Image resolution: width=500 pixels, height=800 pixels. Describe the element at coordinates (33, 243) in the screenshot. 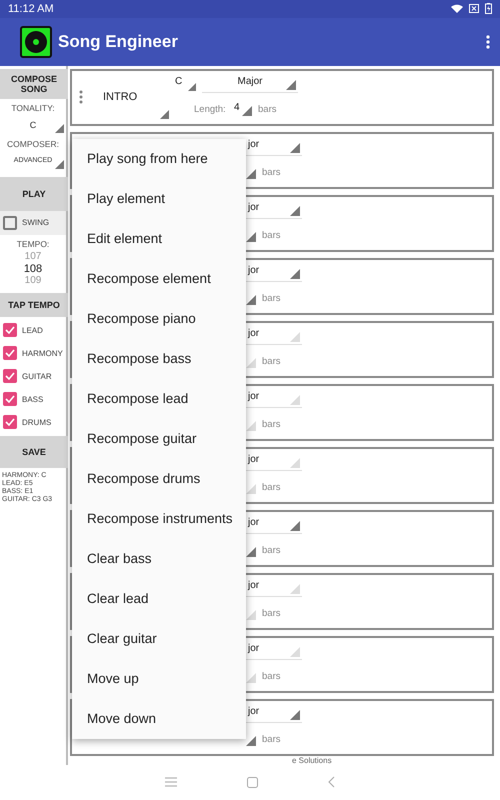

I see `tempo-label: TEMPO:` at that location.